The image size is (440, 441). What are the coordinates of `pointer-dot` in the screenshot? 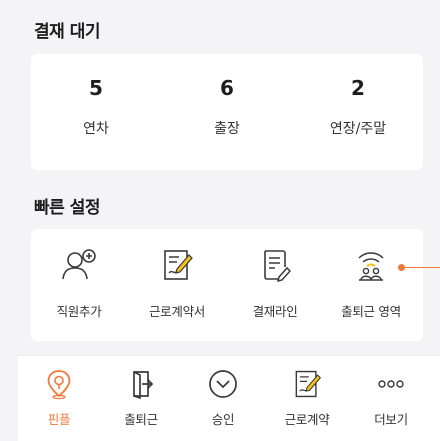 It's located at (401, 267).